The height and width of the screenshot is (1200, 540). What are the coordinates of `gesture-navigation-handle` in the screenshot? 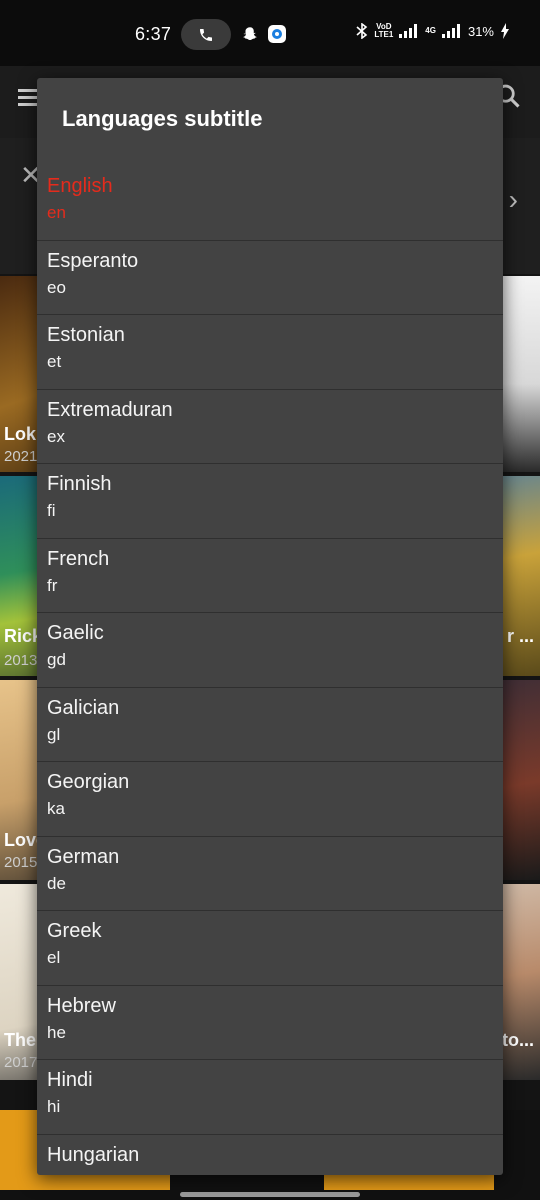 It's located at (270, 1194).